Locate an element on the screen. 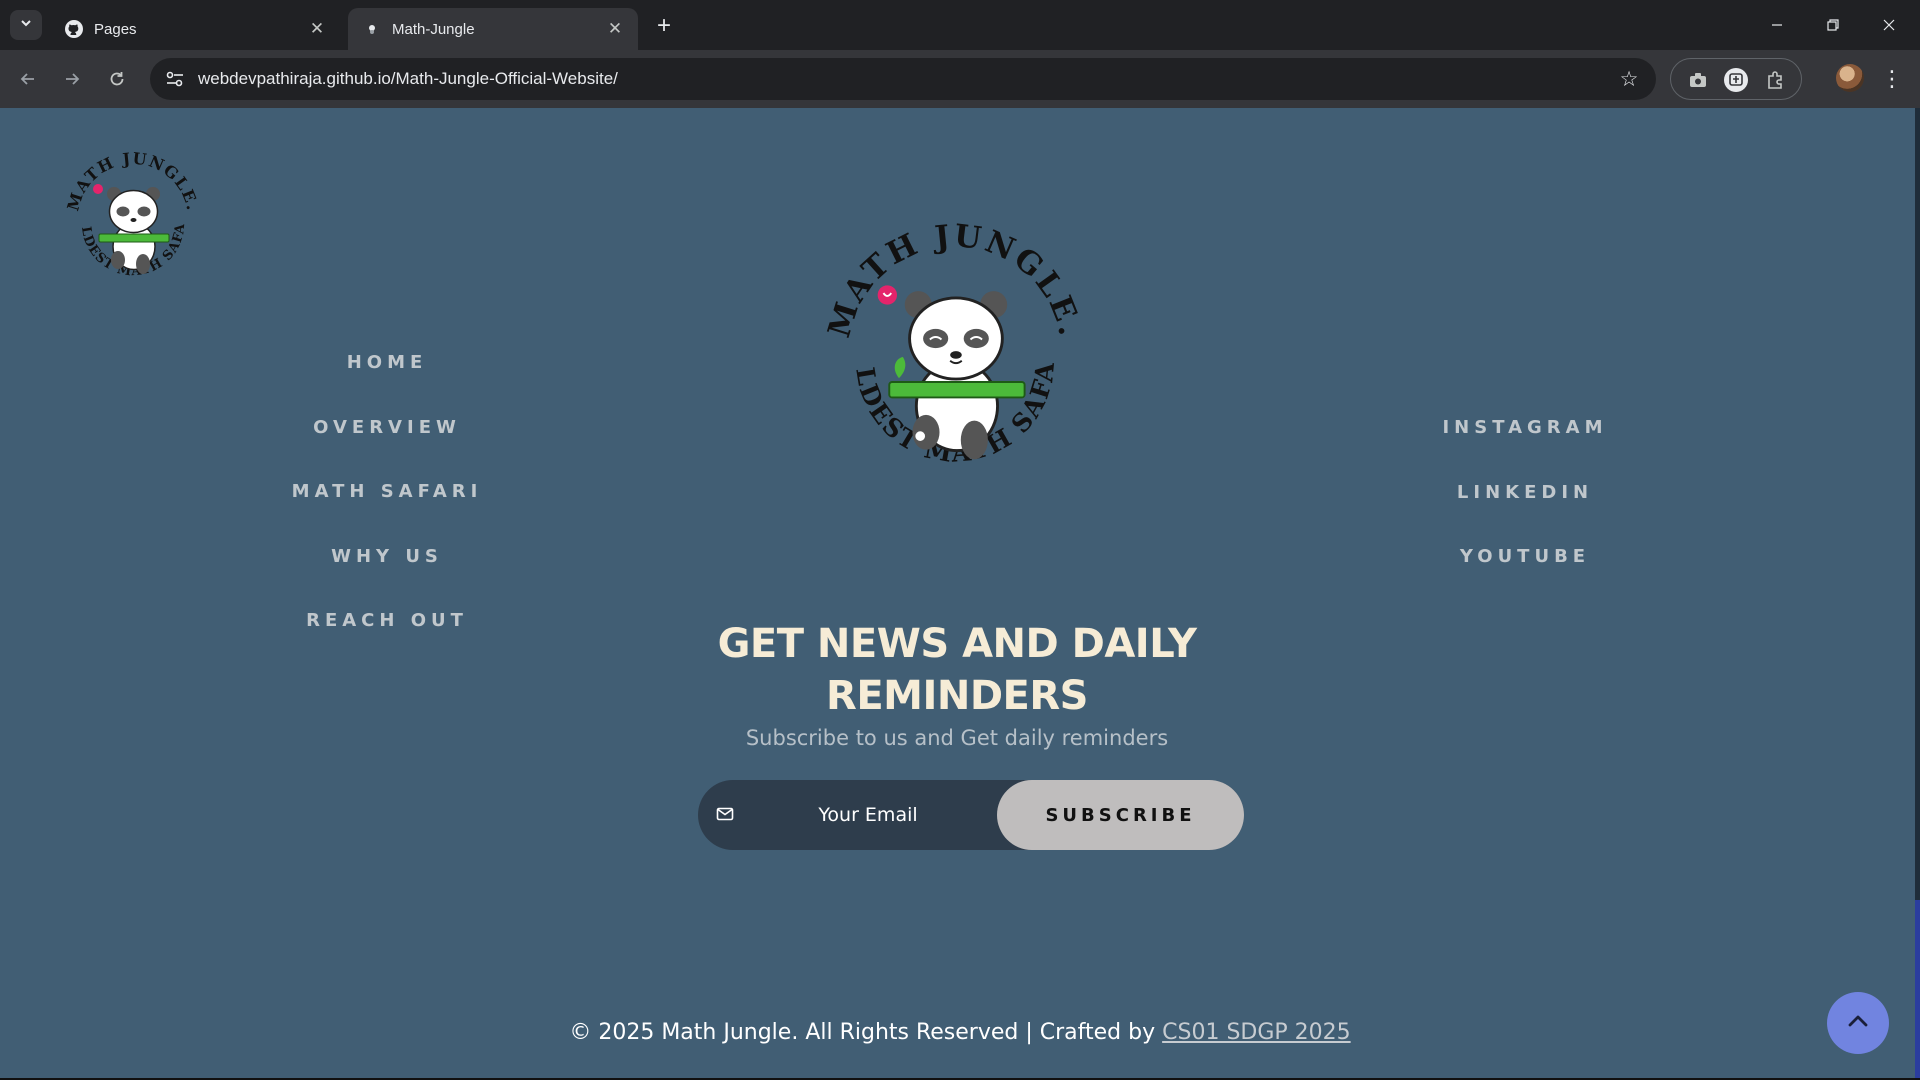 The image size is (1920, 1080). panda-favicon-icon is located at coordinates (372, 29).